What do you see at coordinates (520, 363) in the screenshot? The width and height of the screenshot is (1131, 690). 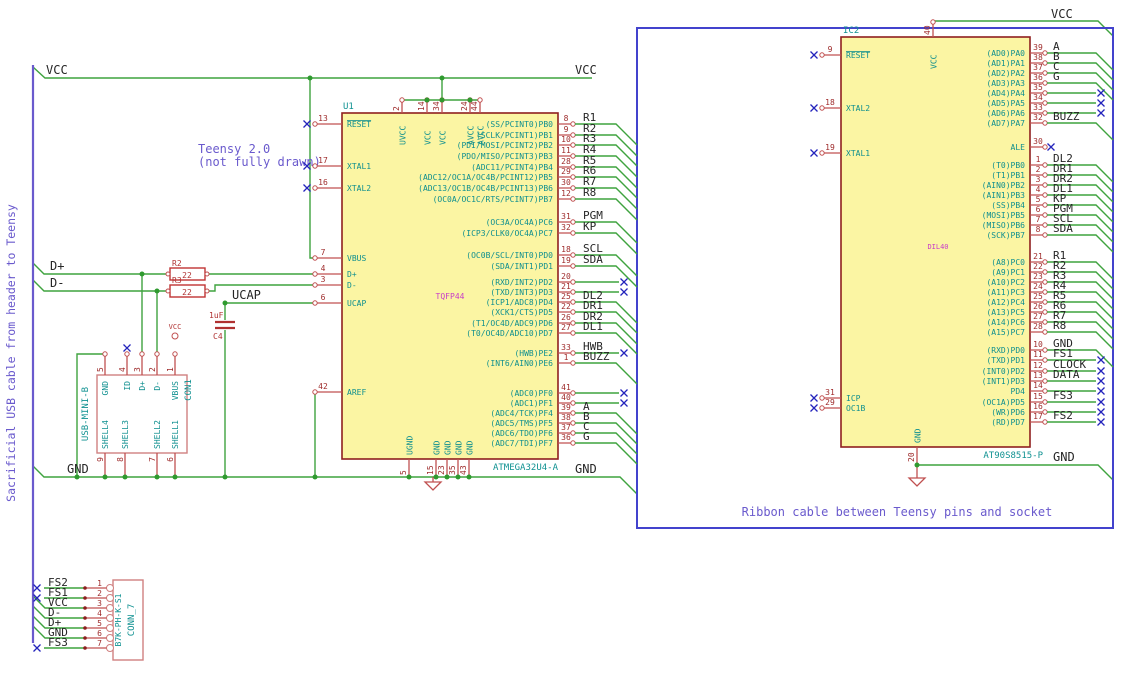 I see `pin-name: (INT6/AIN0)PE6` at bounding box center [520, 363].